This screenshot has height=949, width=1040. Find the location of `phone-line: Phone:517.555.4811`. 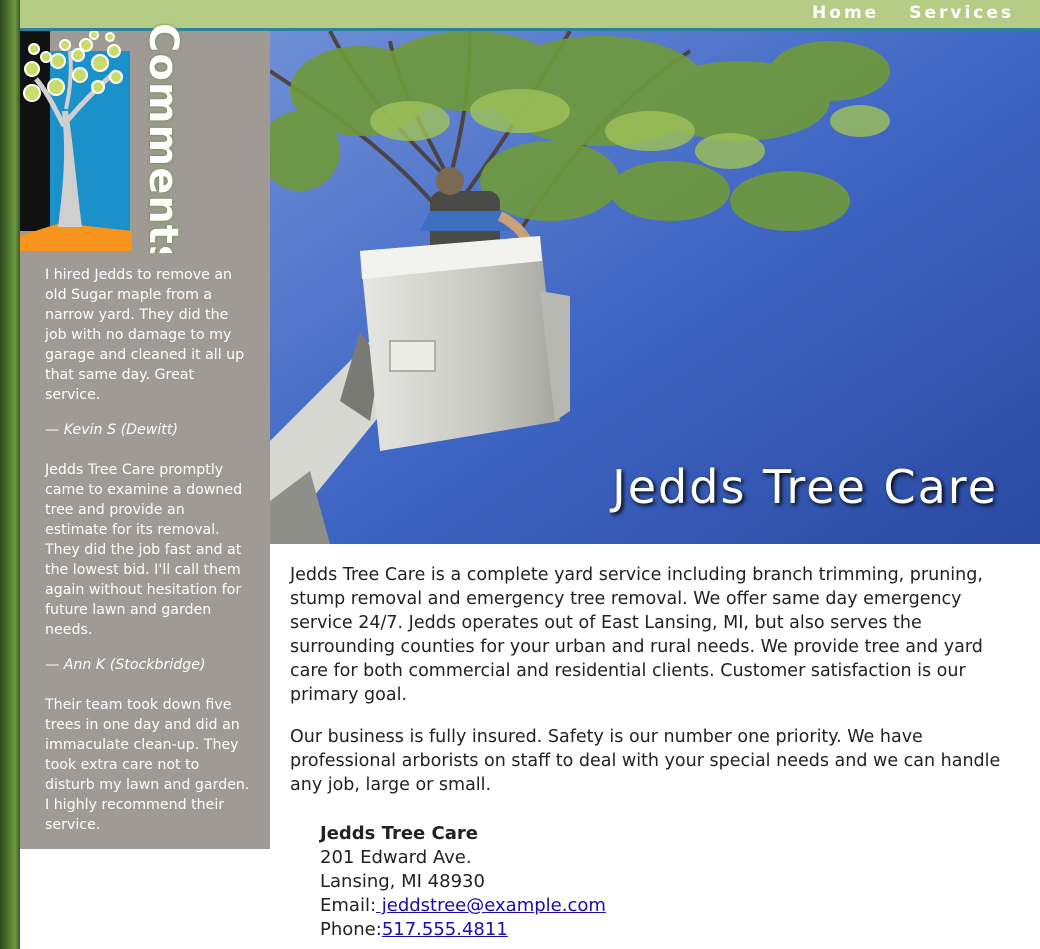

phone-line: Phone:517.555.4811 is located at coordinates (463, 930).